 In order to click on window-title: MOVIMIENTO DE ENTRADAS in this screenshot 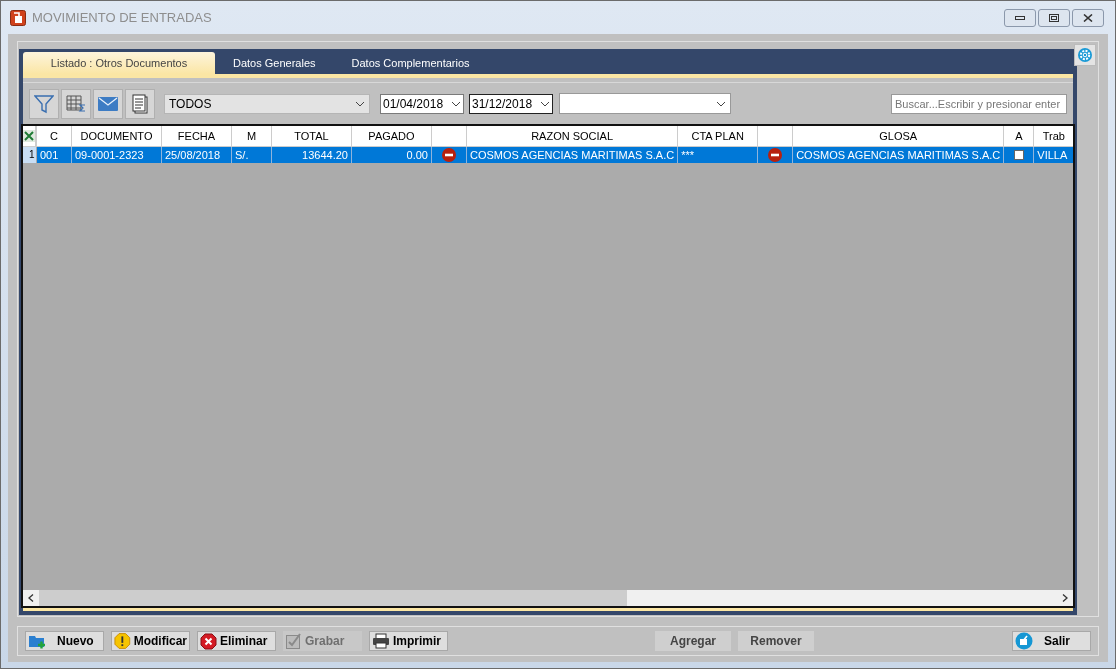, I will do `click(122, 17)`.